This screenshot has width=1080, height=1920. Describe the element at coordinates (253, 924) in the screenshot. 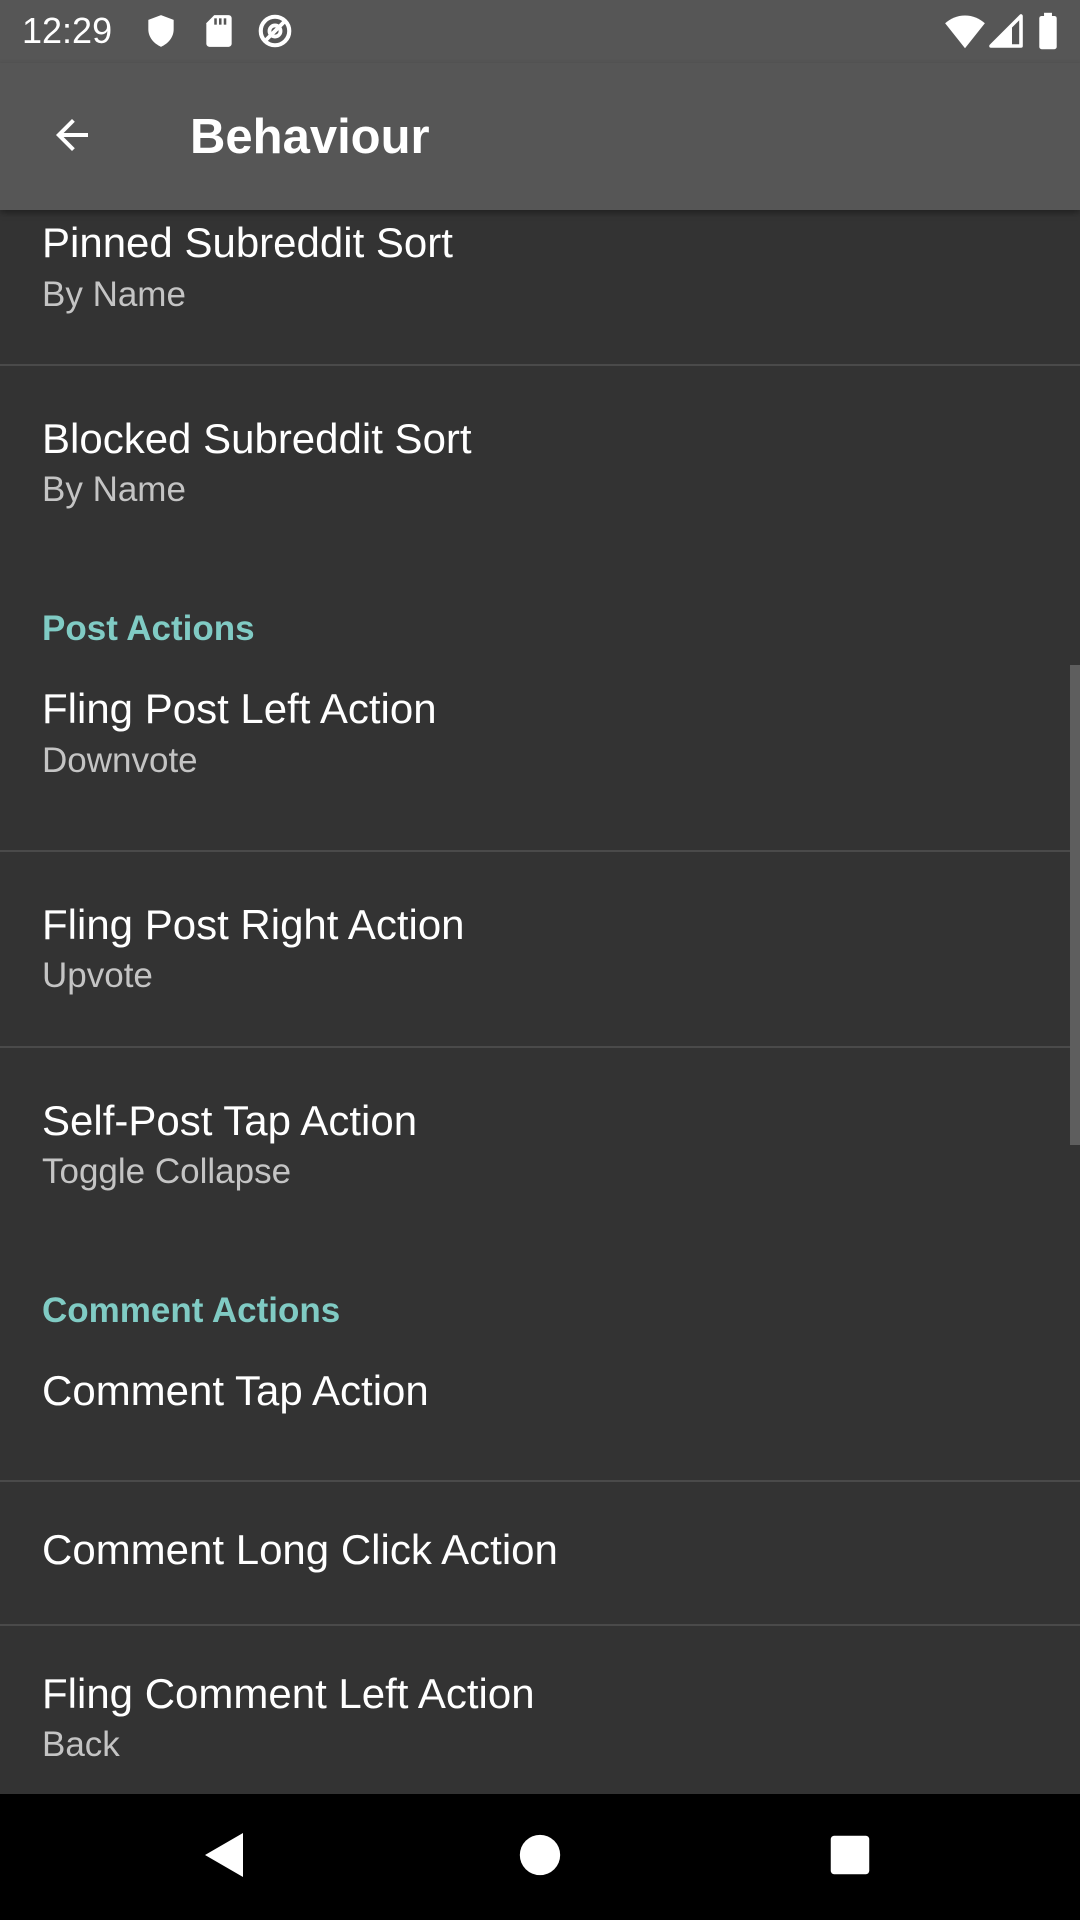

I see `pref-title: Fling Post Right Action` at that location.